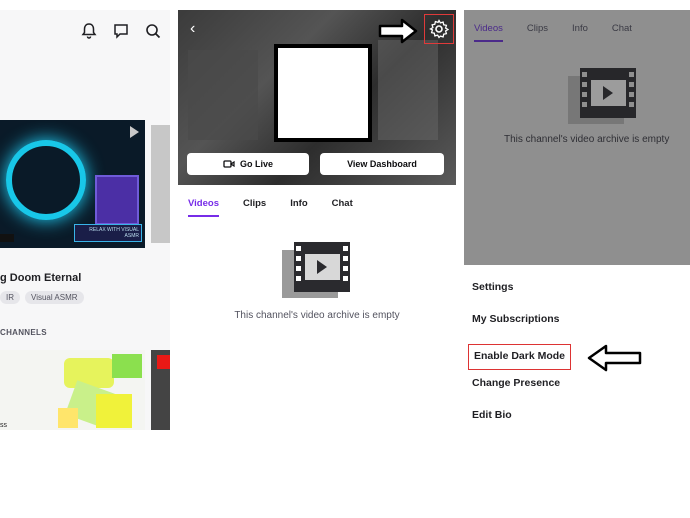 The image size is (690, 518). Describe the element at coordinates (23, 332) in the screenshot. I see `section-label: CHANNELS` at that location.